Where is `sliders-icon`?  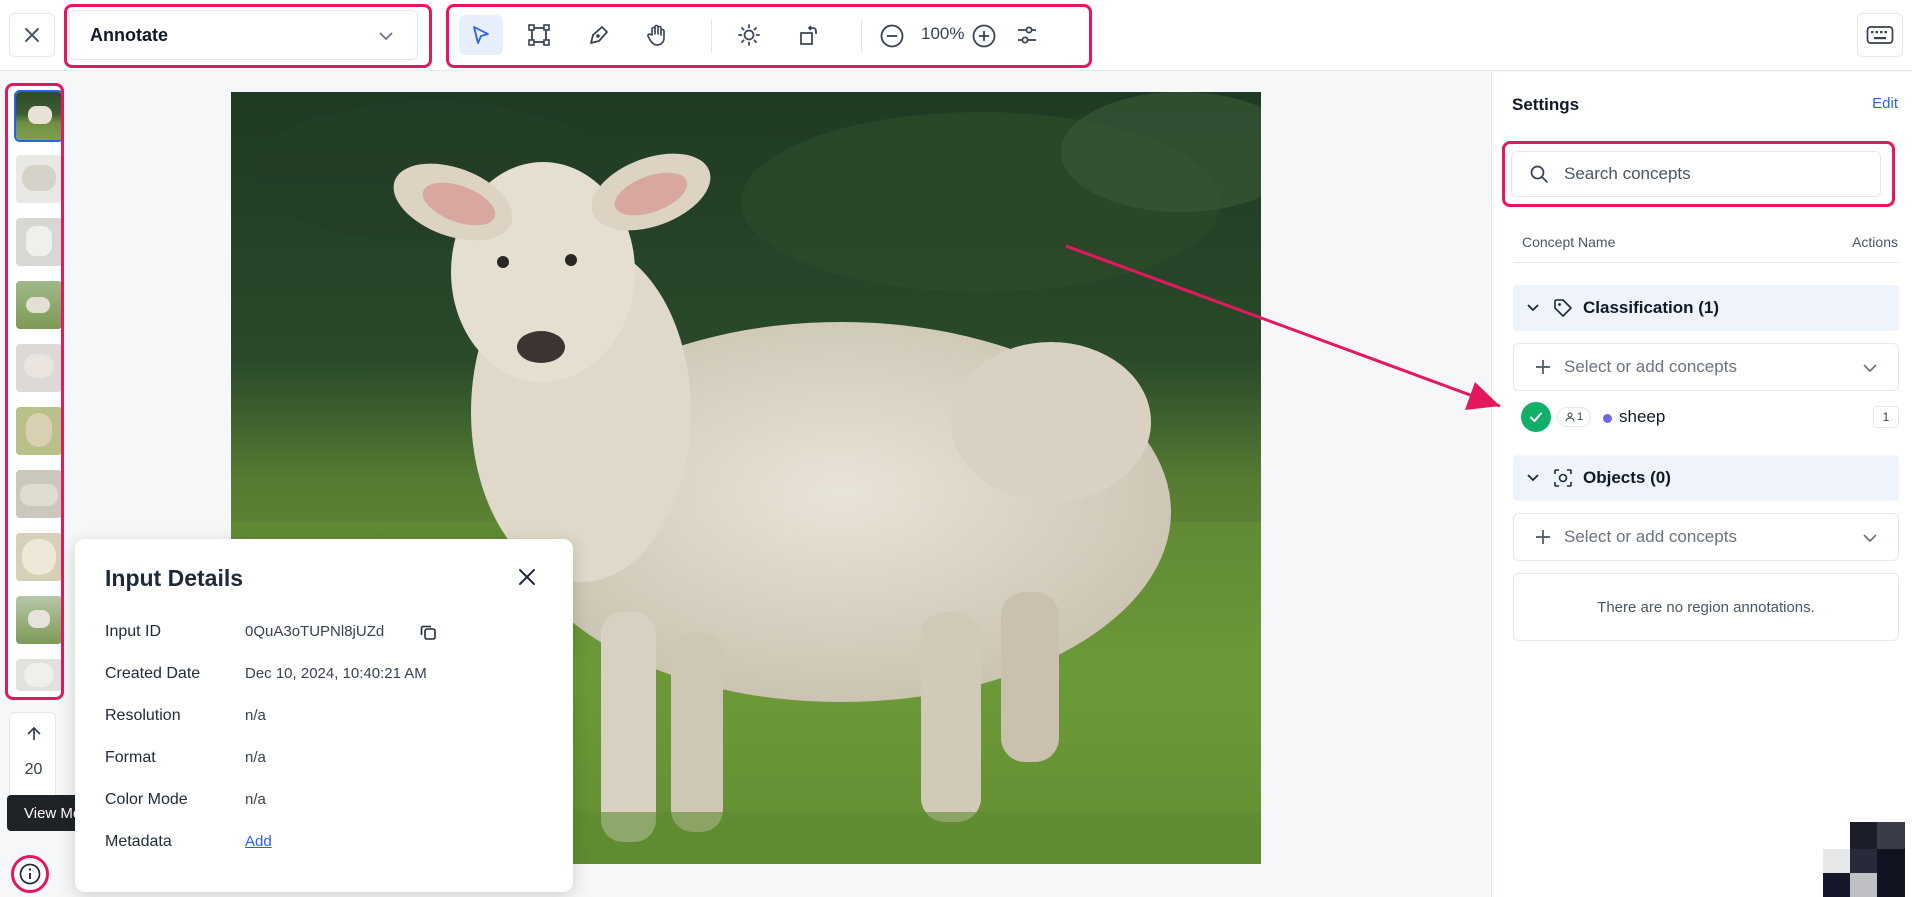
sliders-icon is located at coordinates (1027, 35).